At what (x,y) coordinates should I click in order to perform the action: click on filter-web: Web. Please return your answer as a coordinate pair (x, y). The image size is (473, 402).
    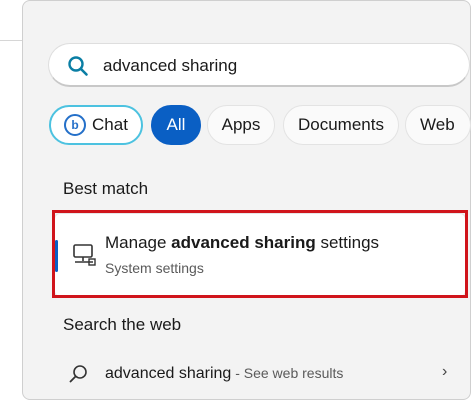
    Looking at the image, I should click on (438, 125).